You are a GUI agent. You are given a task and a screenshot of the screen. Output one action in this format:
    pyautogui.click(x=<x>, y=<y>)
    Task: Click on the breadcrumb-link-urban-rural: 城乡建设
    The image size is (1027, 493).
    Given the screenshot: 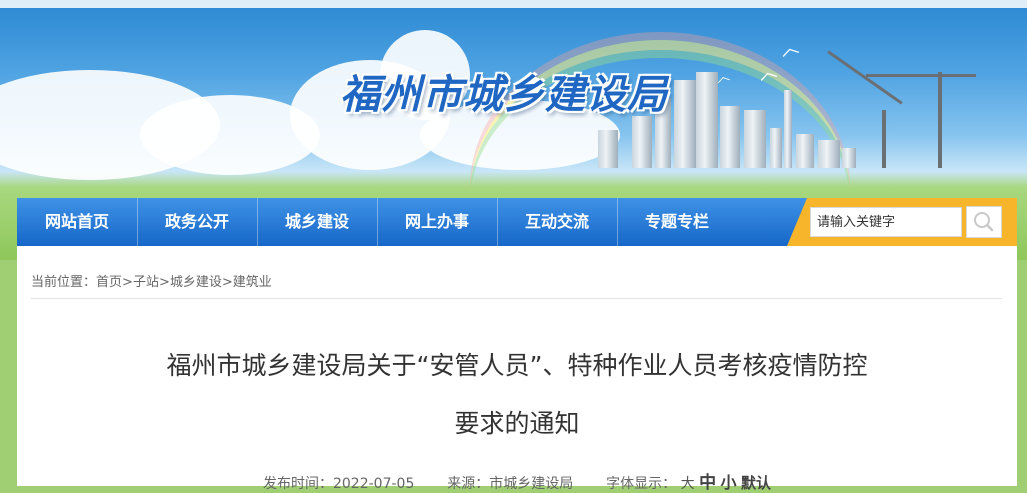 What is the action you would take?
    pyautogui.click(x=196, y=282)
    